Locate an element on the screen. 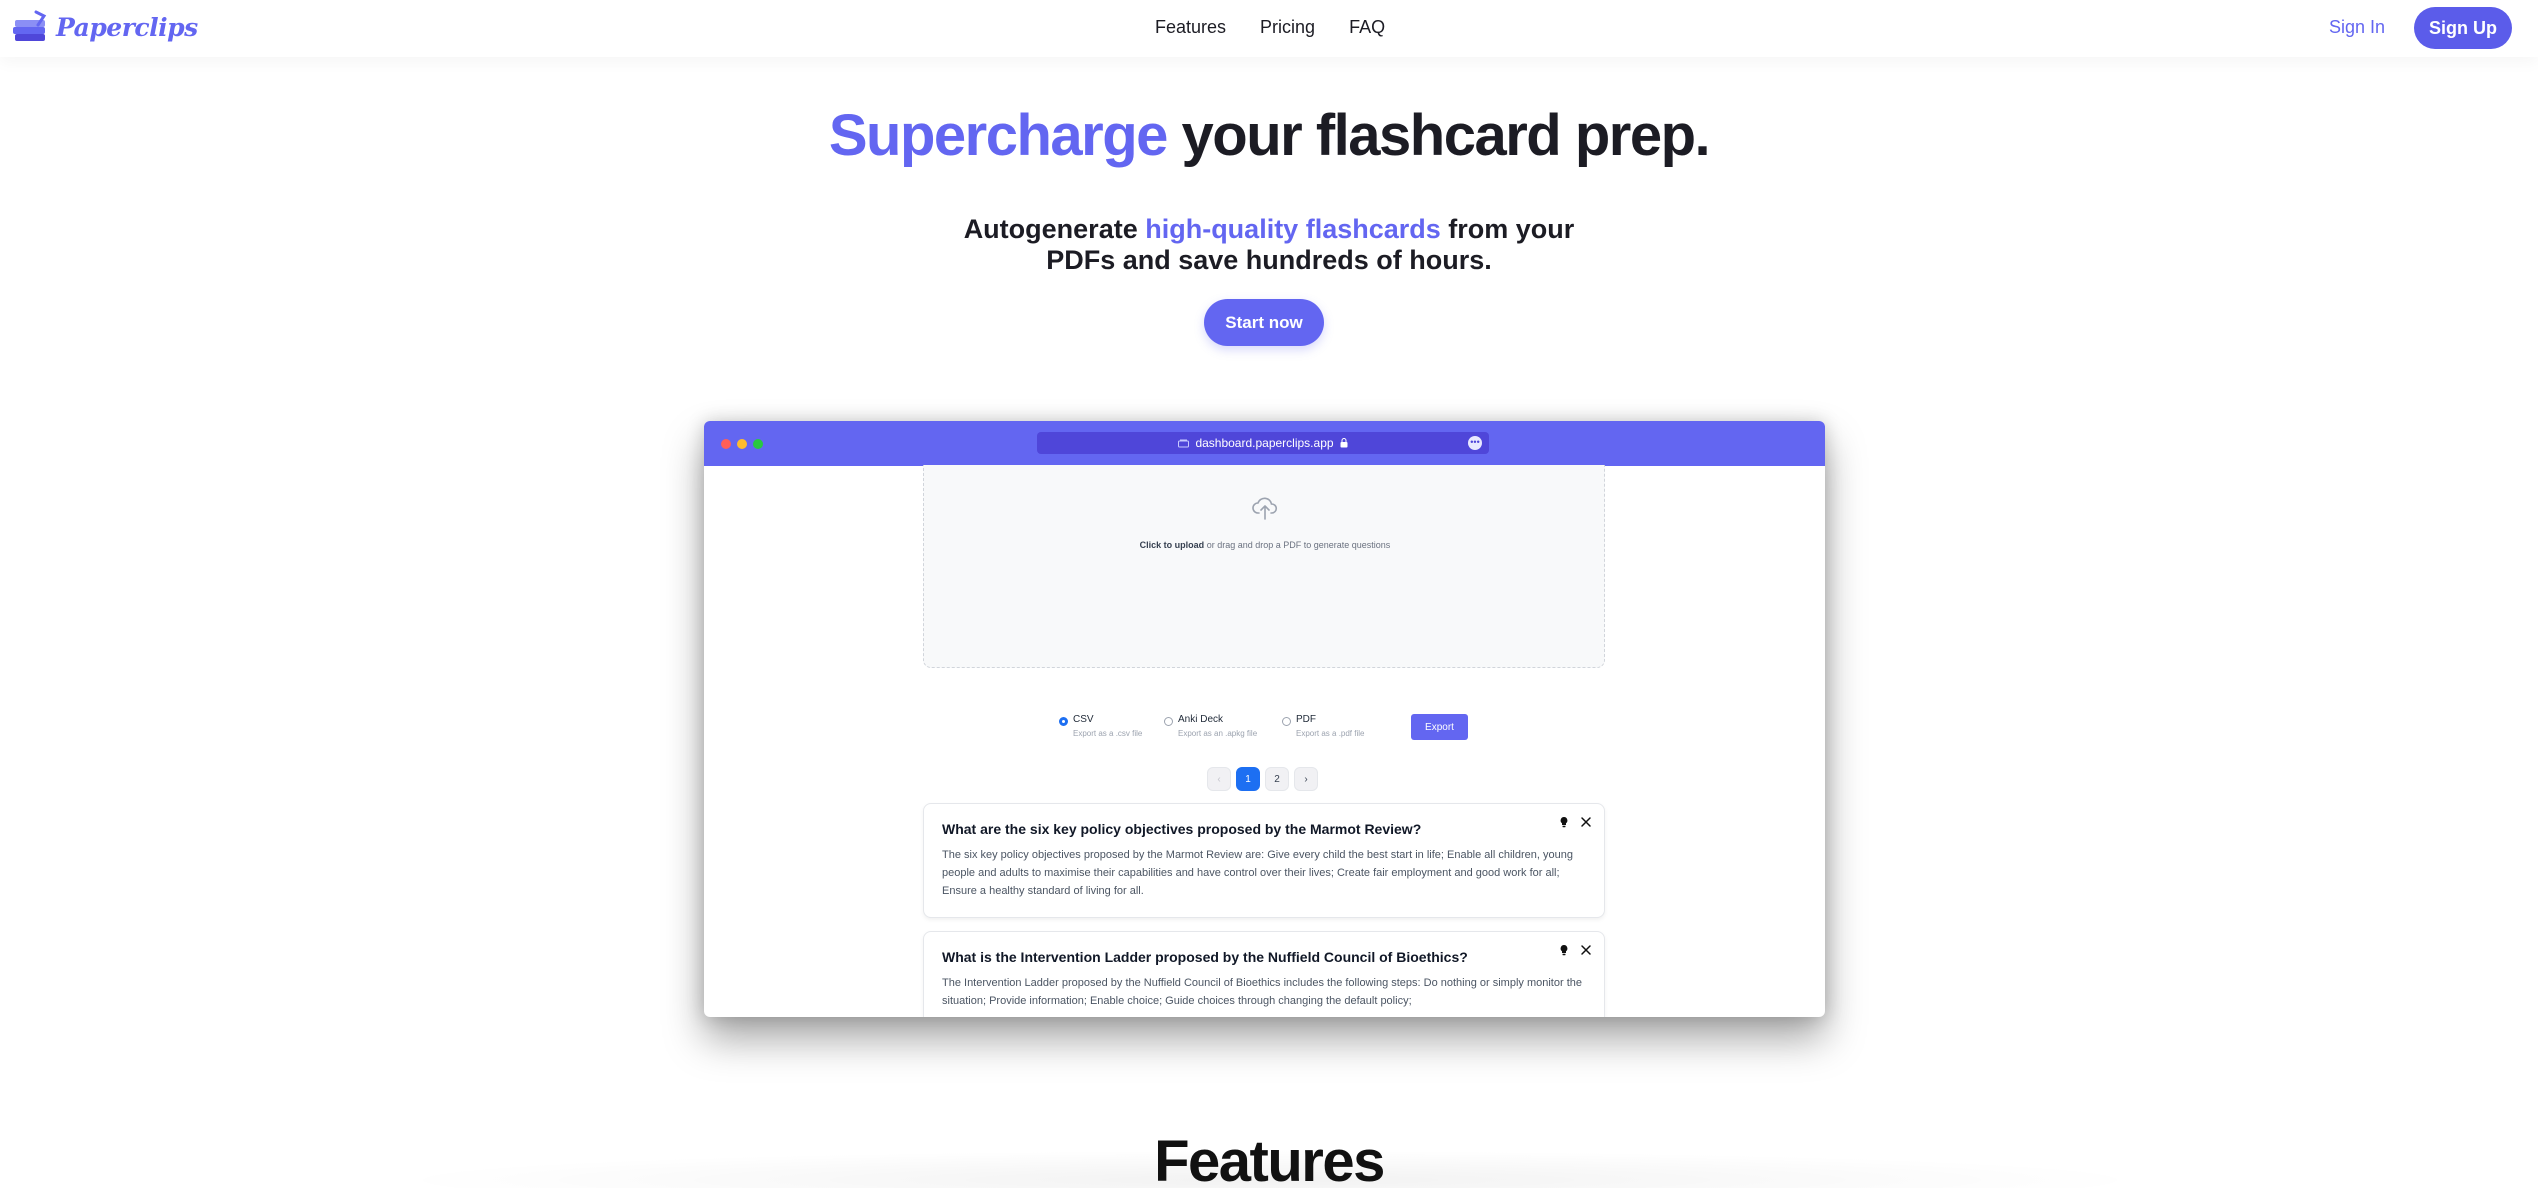  more-options-icon: ••• is located at coordinates (1475, 443).